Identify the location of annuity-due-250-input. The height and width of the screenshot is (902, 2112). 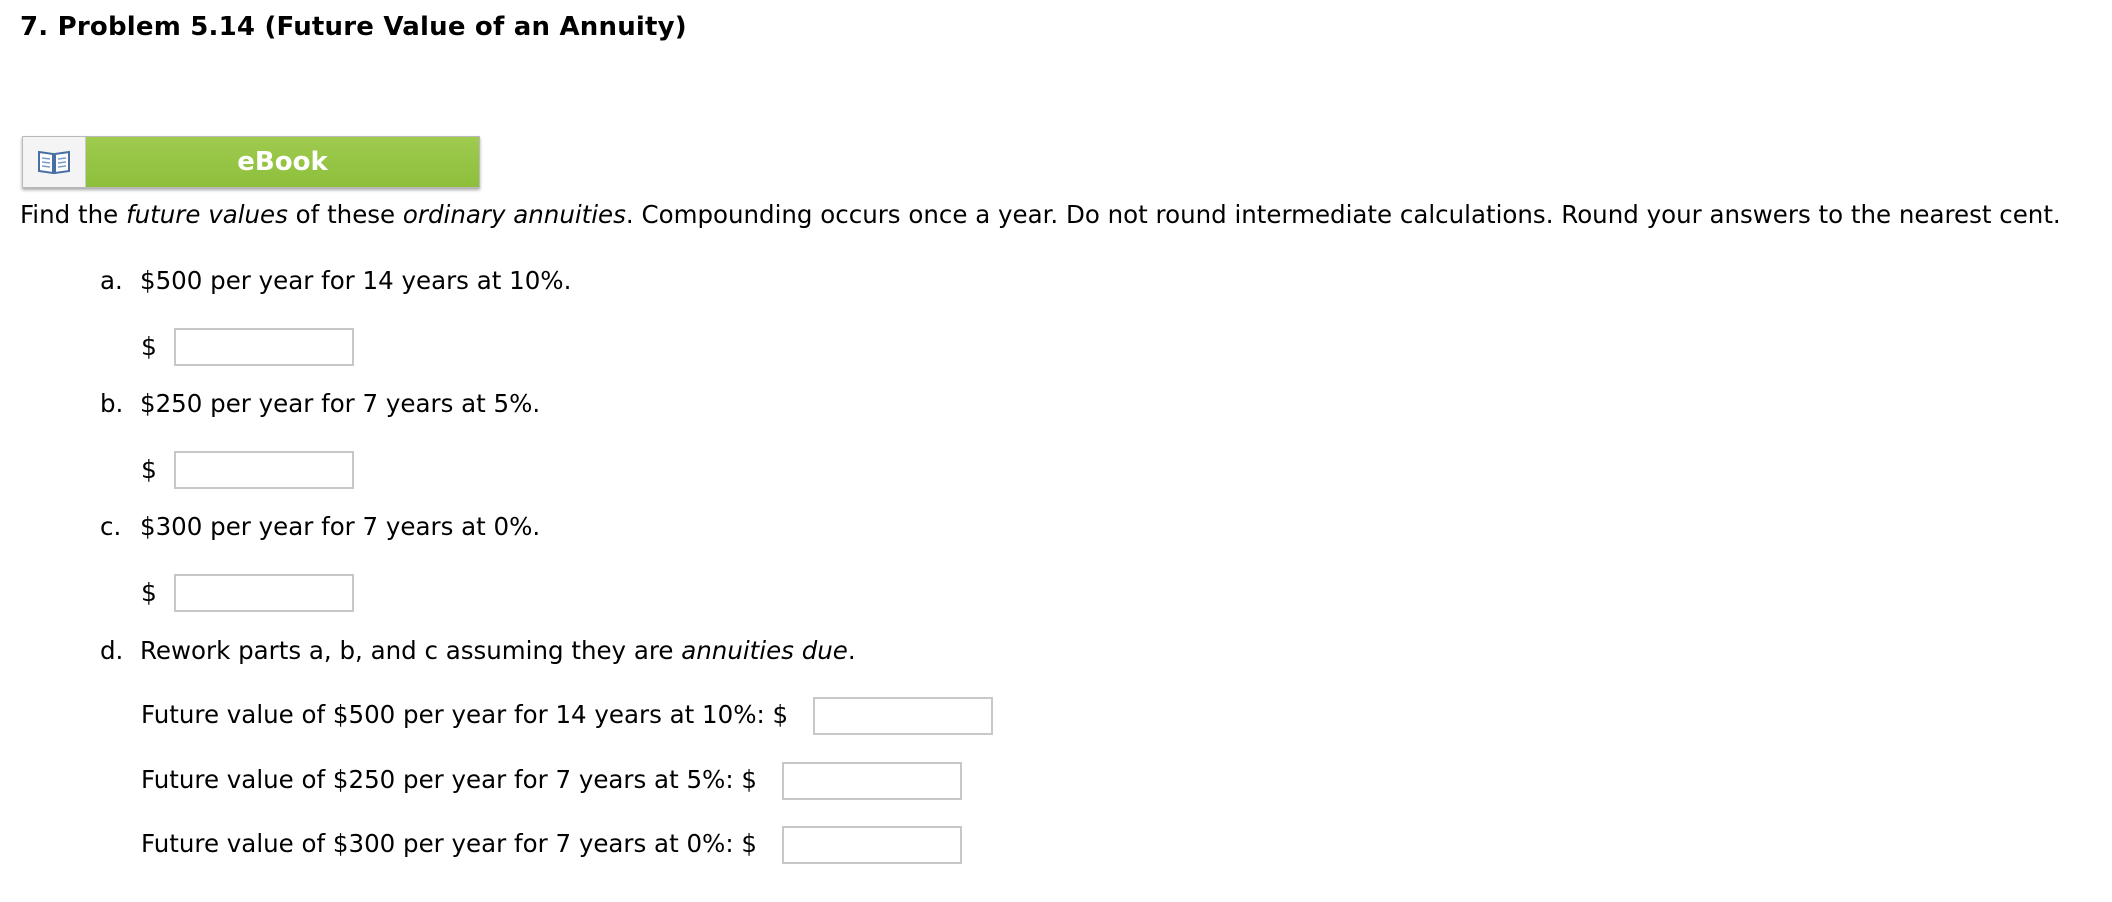
(872, 781).